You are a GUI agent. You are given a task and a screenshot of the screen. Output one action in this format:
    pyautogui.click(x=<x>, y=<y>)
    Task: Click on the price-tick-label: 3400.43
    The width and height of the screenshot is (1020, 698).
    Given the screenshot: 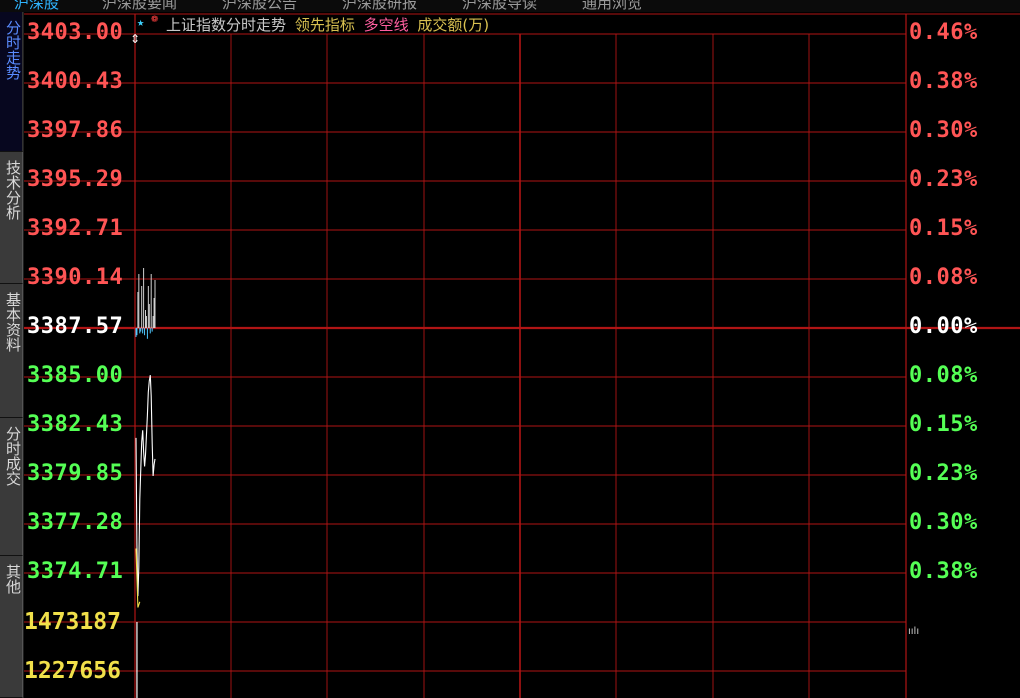 What is the action you would take?
    pyautogui.click(x=75, y=81)
    